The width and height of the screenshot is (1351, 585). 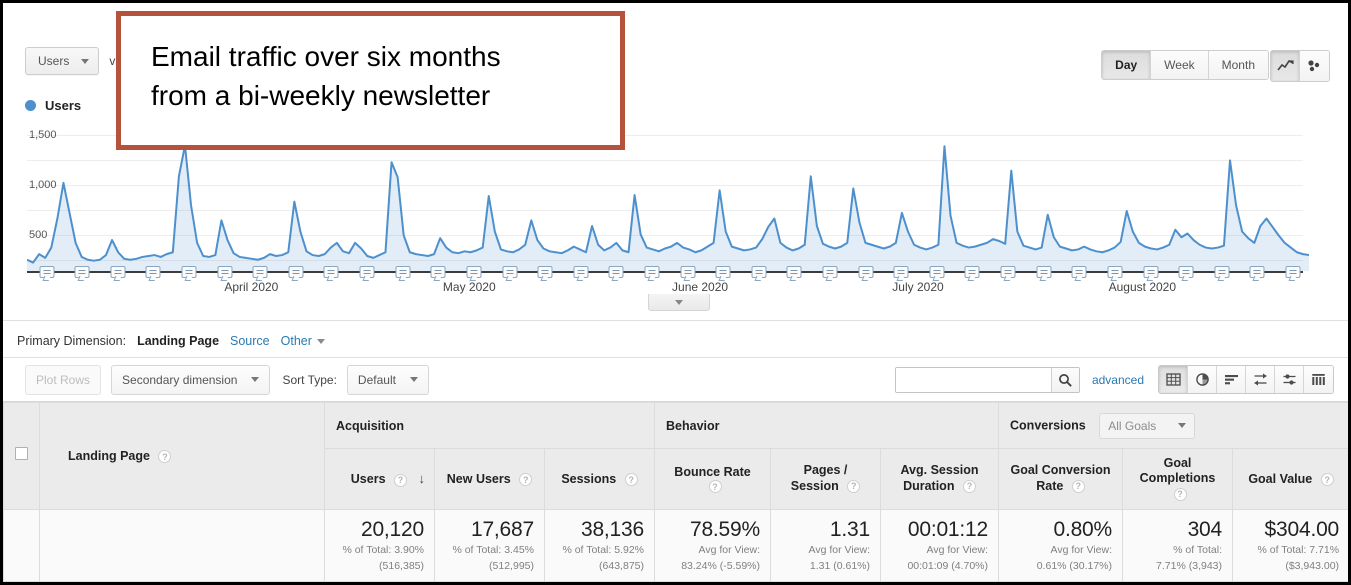 What do you see at coordinates (401, 566) in the screenshot?
I see `summary-users-sub2: (516,385)` at bounding box center [401, 566].